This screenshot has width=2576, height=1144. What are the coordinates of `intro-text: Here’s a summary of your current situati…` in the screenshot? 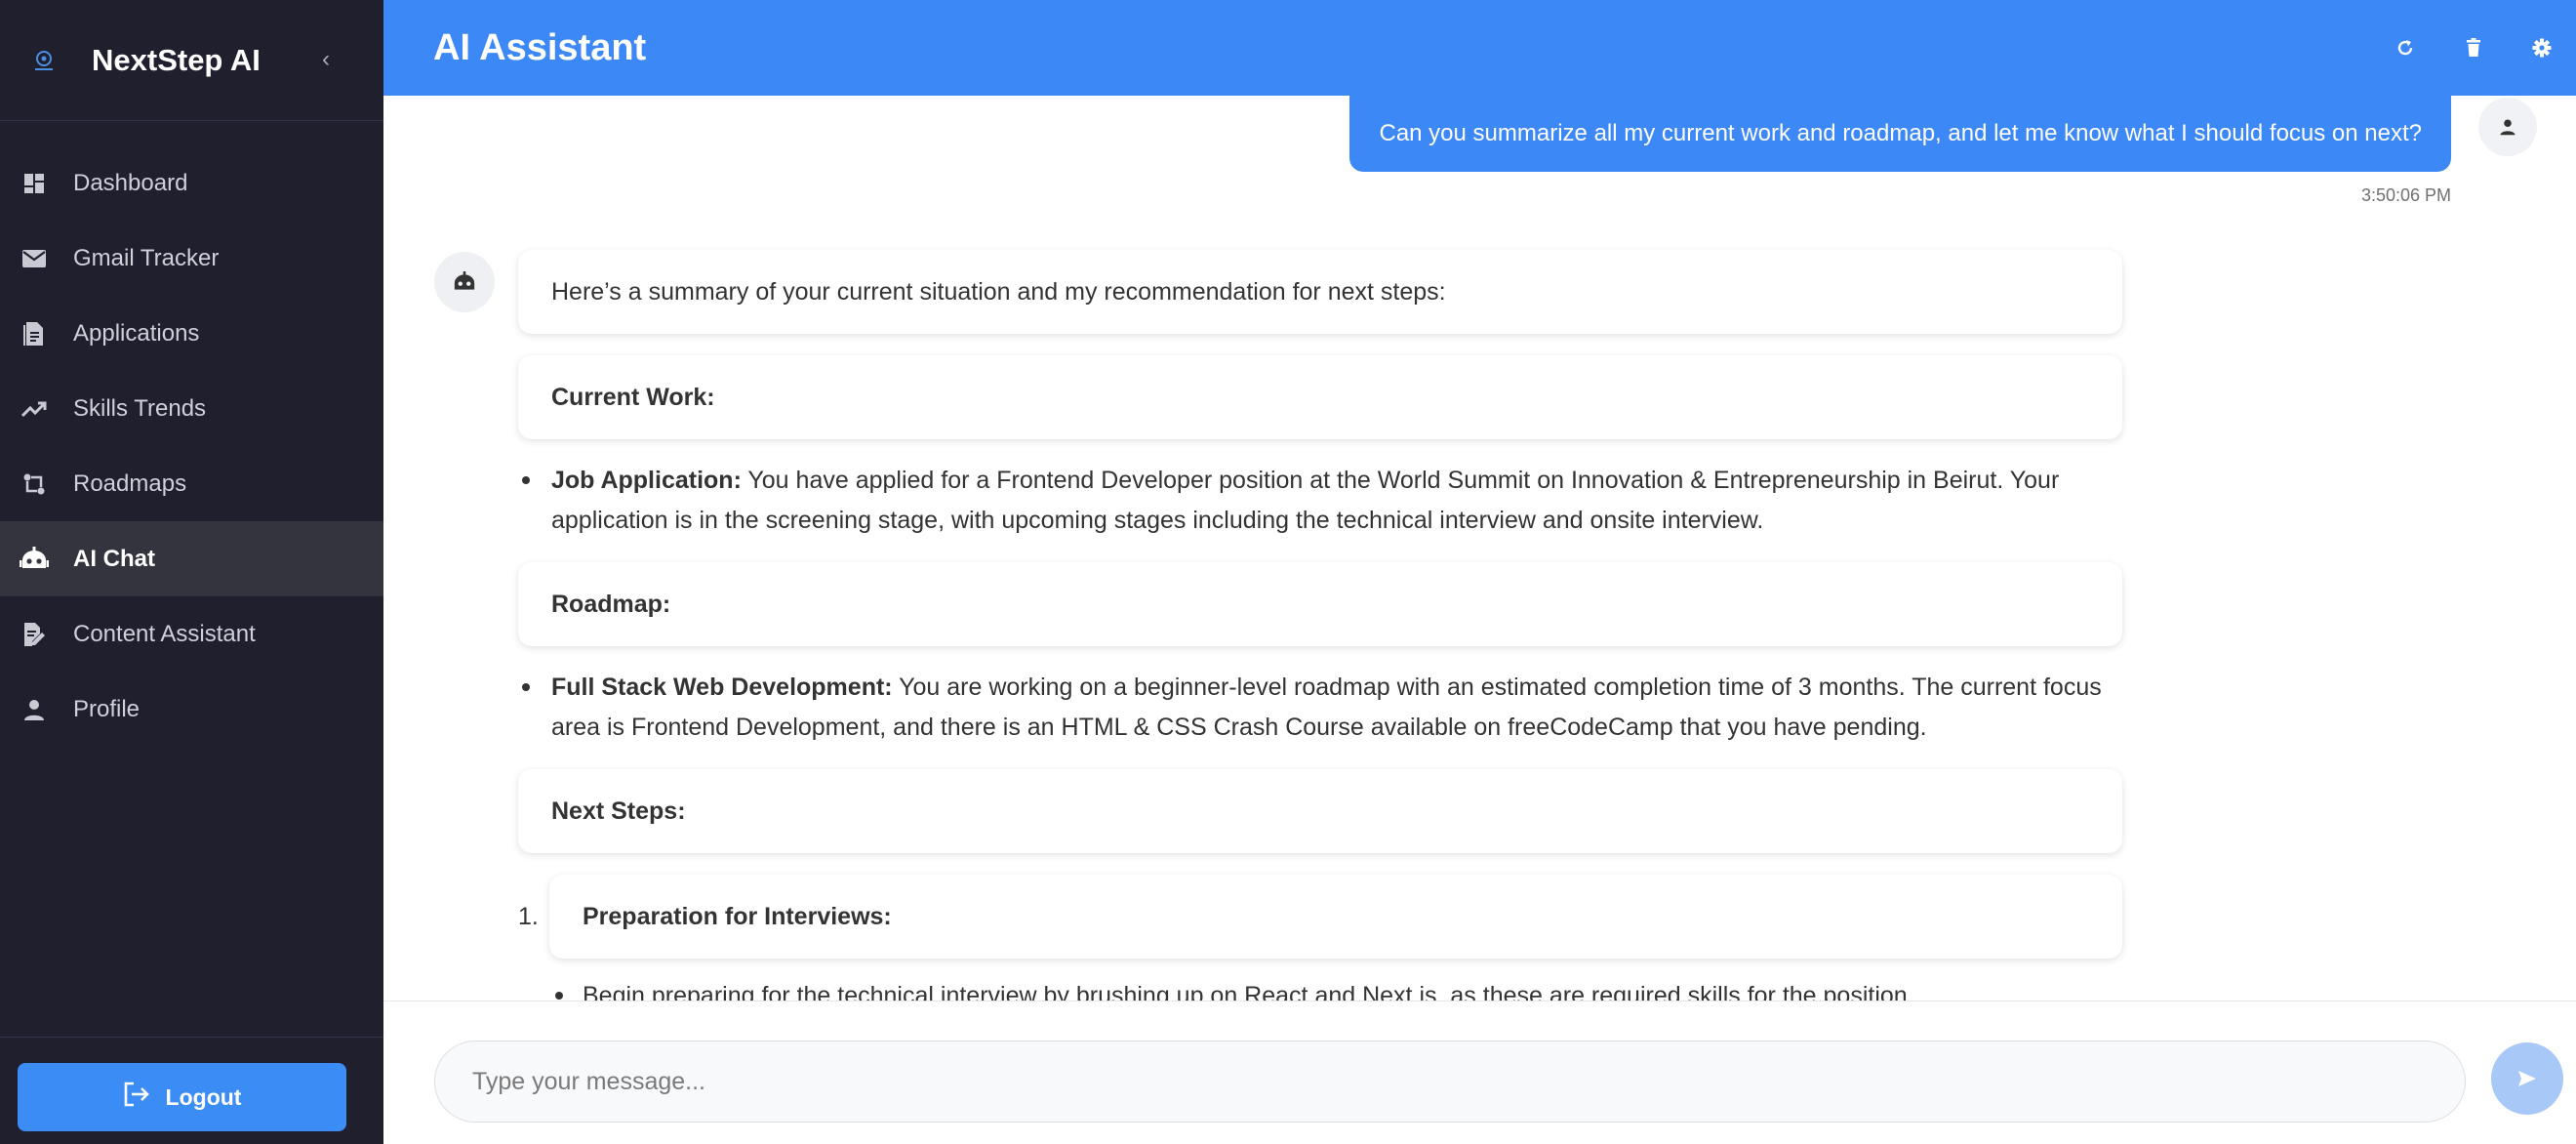 It's located at (998, 291).